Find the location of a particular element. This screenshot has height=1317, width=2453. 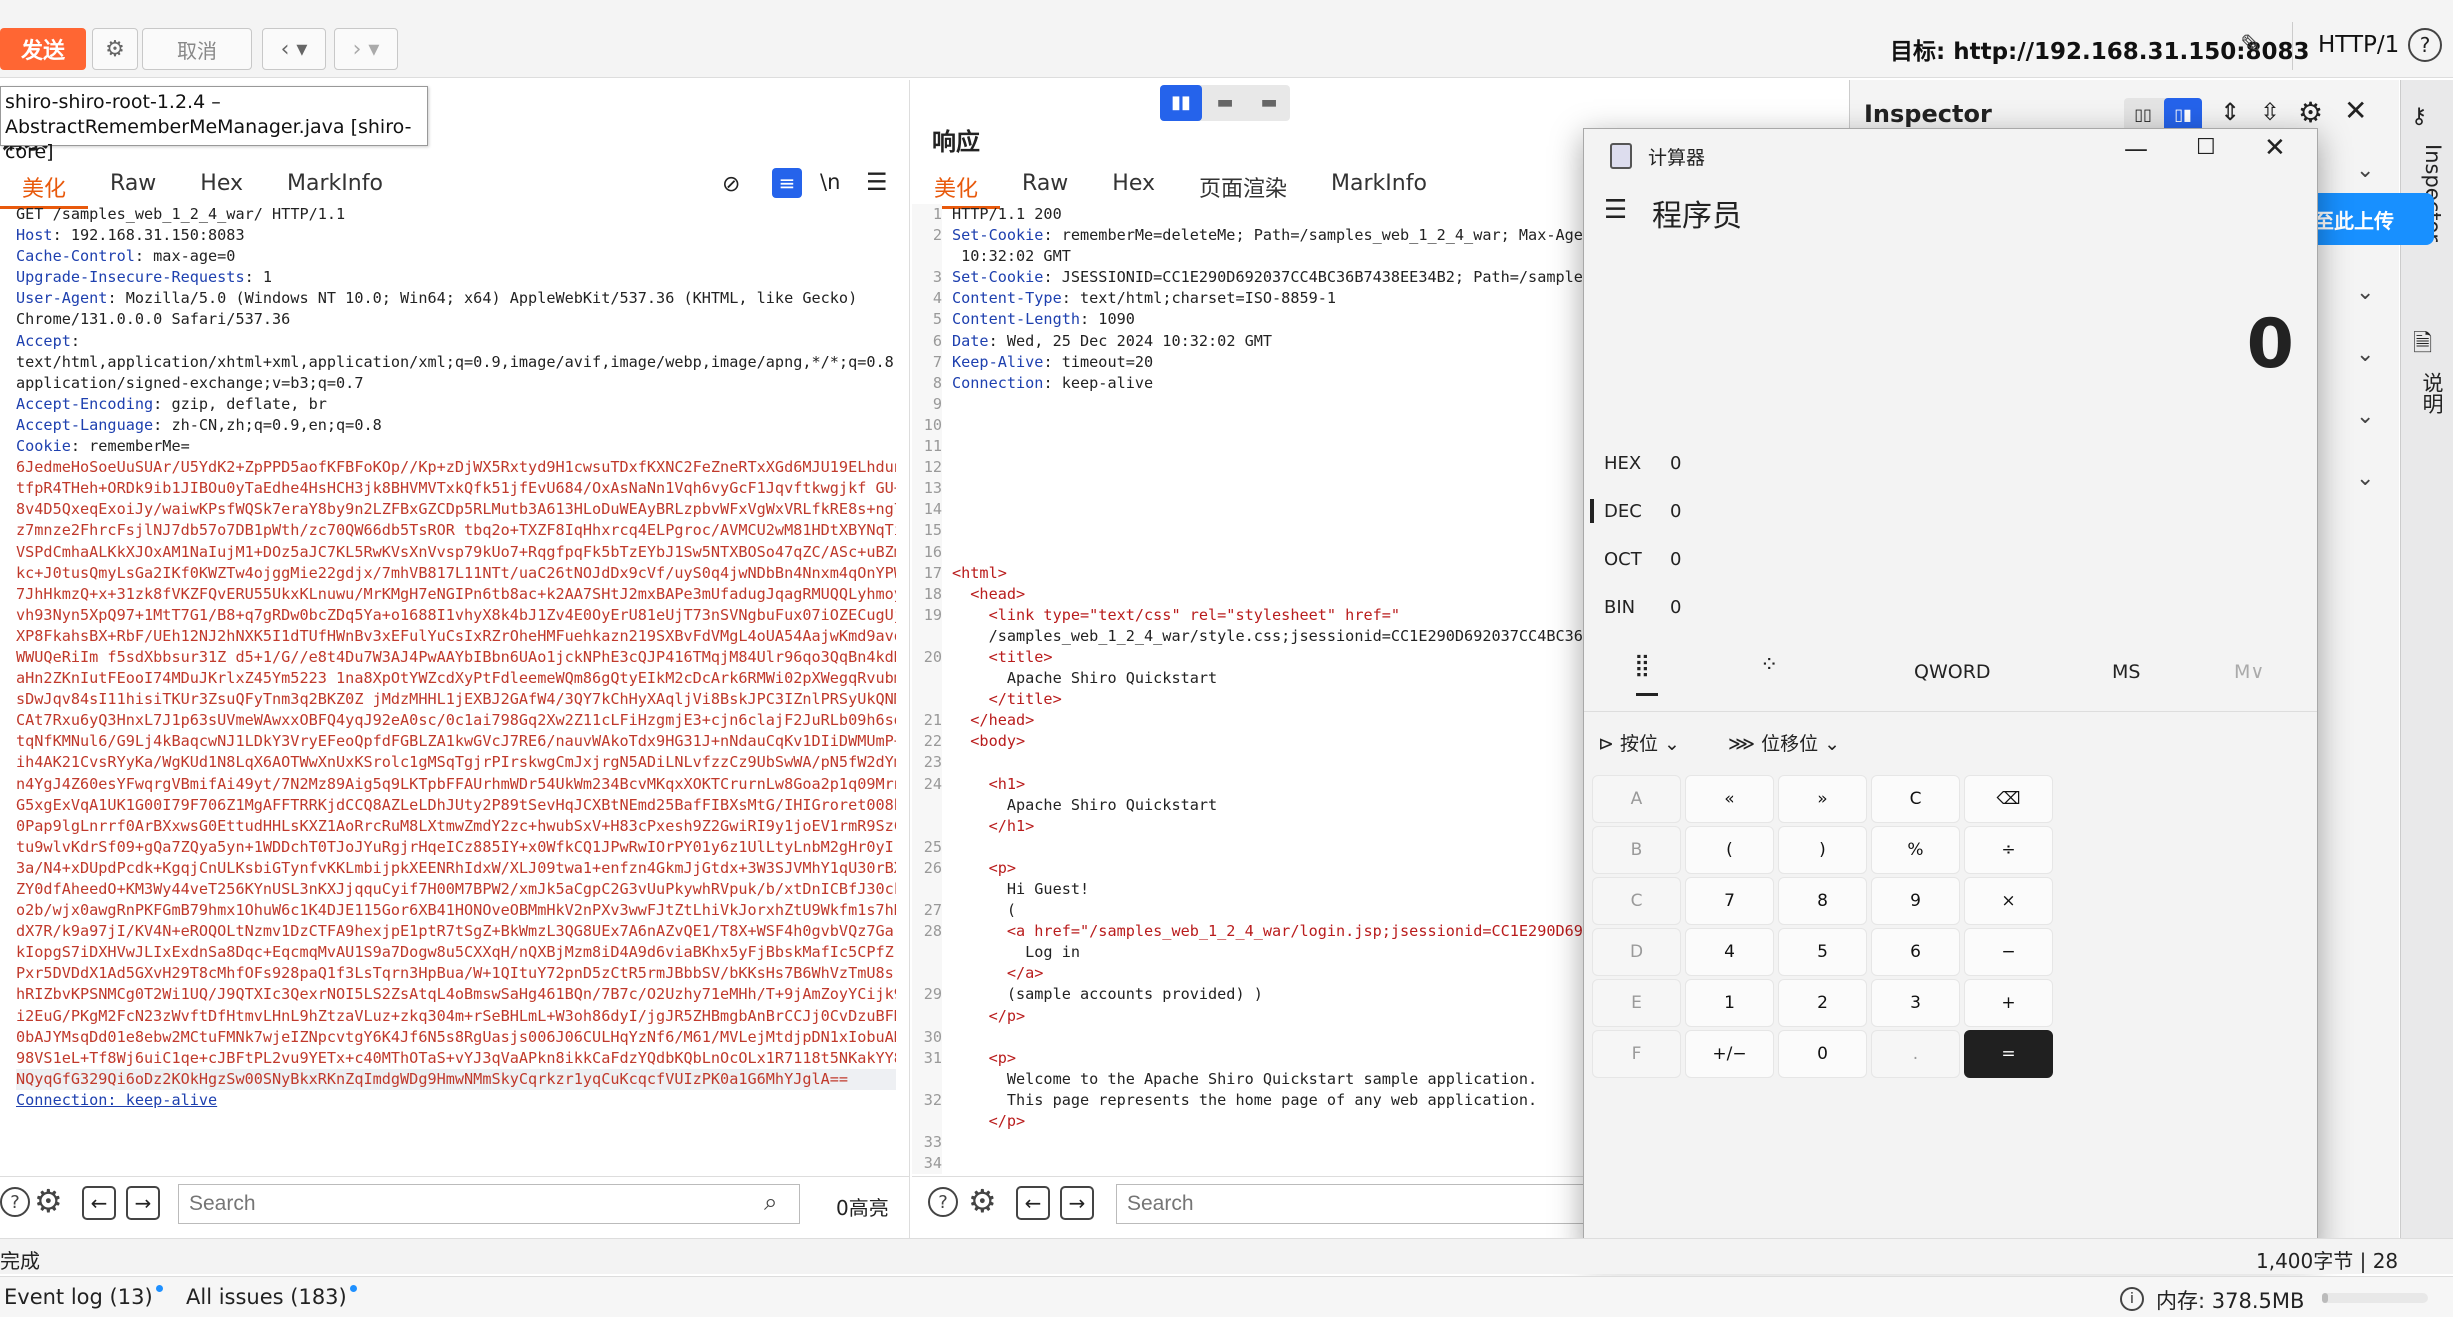

calc-key: 7 is located at coordinates (1729, 901).